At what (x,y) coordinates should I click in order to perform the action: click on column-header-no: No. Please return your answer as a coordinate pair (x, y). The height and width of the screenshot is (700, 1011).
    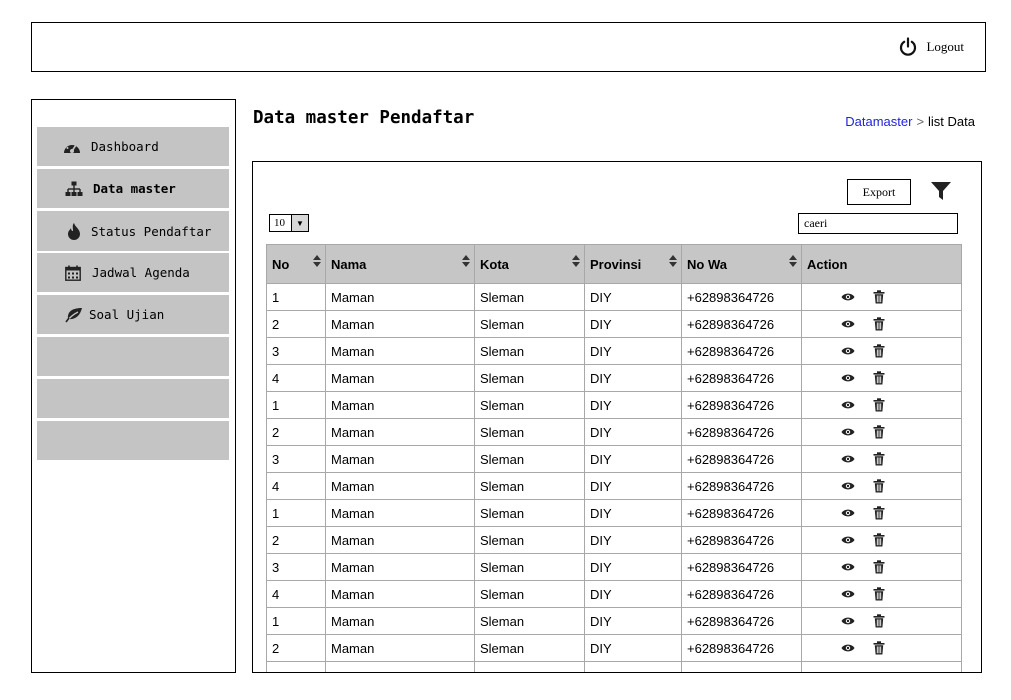
    Looking at the image, I should click on (296, 264).